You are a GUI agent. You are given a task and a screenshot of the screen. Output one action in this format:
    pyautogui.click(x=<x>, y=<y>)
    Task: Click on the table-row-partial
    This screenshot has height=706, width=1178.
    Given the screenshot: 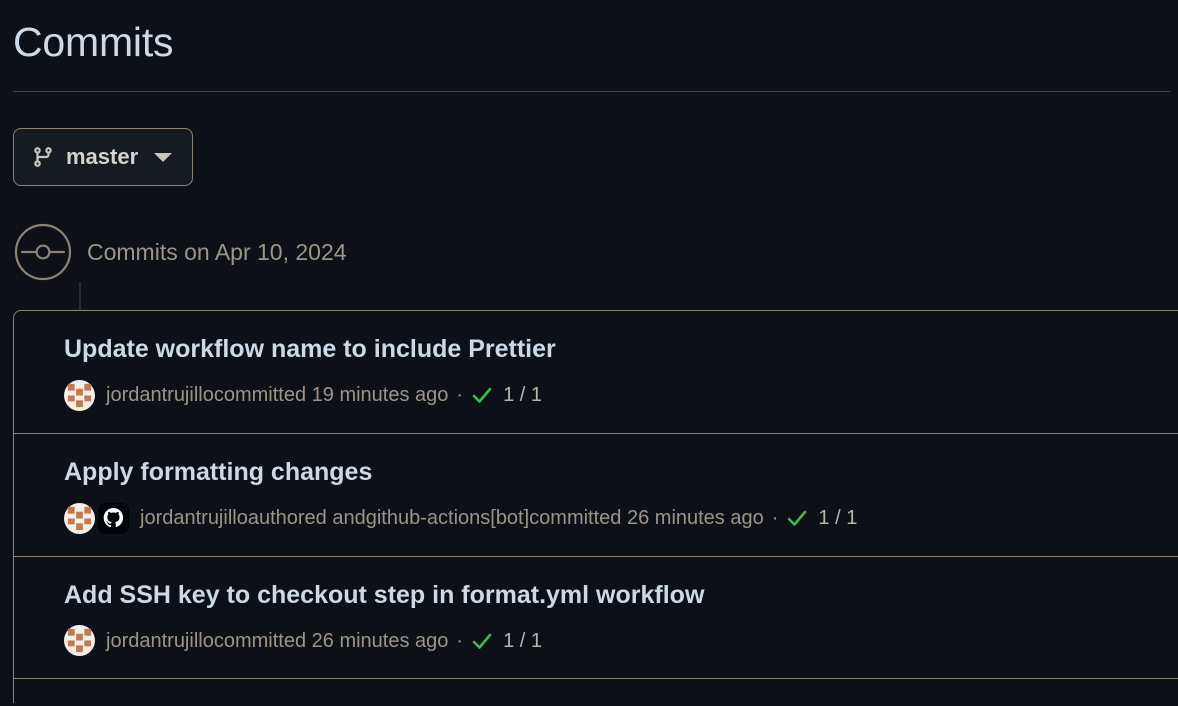 What is the action you would take?
    pyautogui.click(x=596, y=691)
    